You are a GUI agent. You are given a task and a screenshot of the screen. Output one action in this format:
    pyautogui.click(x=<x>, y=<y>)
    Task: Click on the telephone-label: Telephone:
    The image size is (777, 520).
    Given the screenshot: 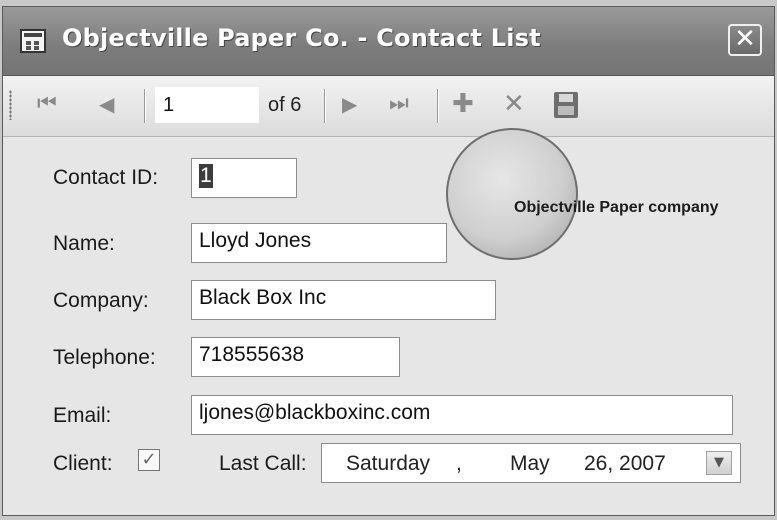 What is the action you would take?
    pyautogui.click(x=104, y=357)
    